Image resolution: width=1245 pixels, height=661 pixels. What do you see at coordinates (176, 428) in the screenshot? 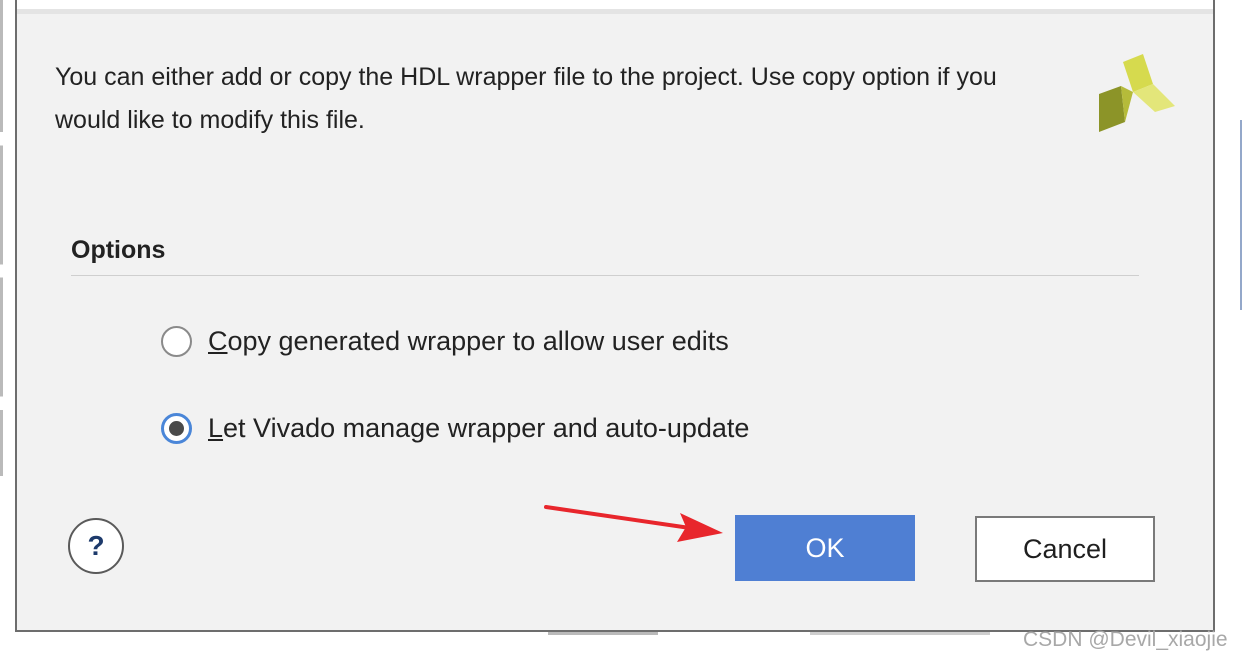
I see `radio-vivado-manage` at bounding box center [176, 428].